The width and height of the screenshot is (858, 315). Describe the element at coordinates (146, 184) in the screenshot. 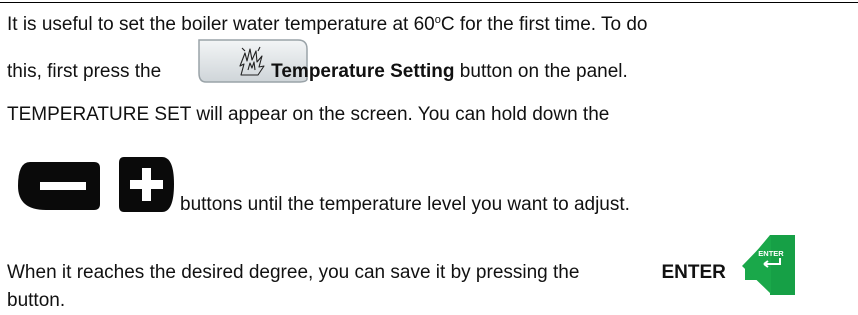

I see `plus-icon` at that location.